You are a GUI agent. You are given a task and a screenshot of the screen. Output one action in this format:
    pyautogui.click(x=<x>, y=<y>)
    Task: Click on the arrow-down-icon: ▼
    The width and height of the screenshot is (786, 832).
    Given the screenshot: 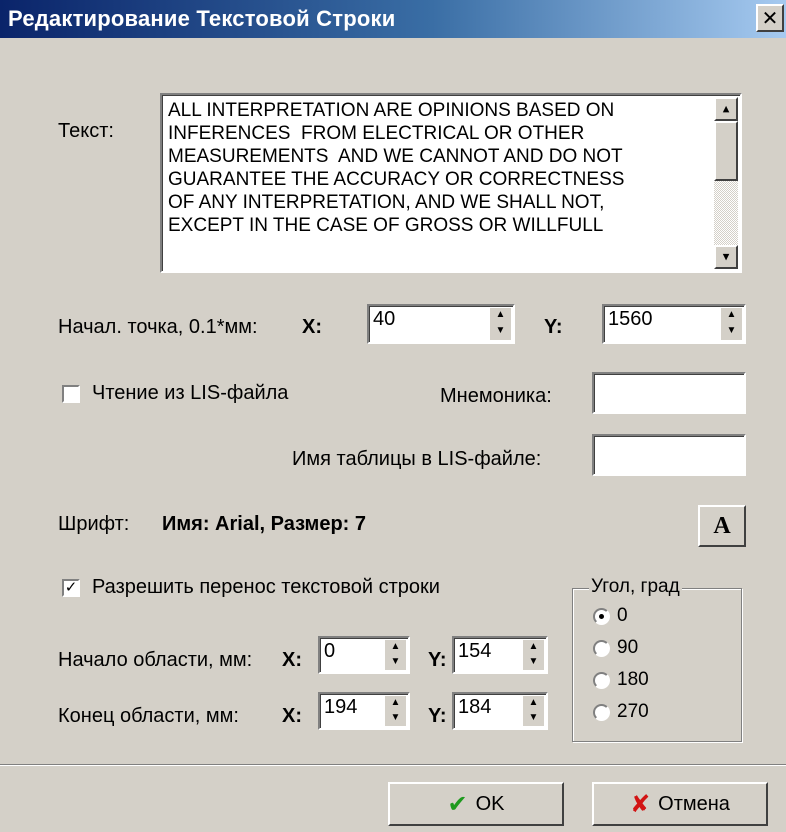 What is the action you would take?
    pyautogui.click(x=726, y=256)
    